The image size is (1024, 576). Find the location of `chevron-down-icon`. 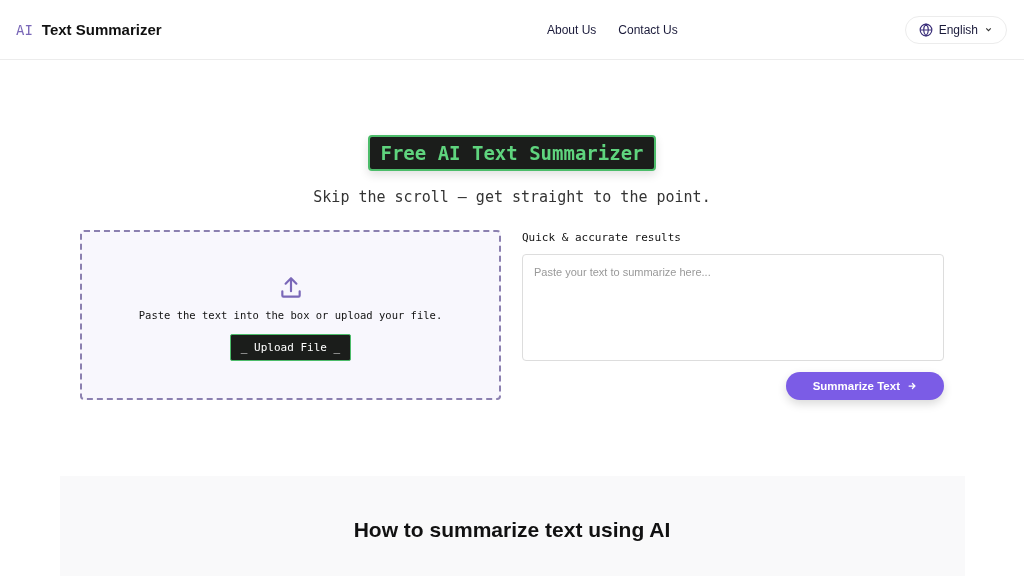

chevron-down-icon is located at coordinates (988, 29).